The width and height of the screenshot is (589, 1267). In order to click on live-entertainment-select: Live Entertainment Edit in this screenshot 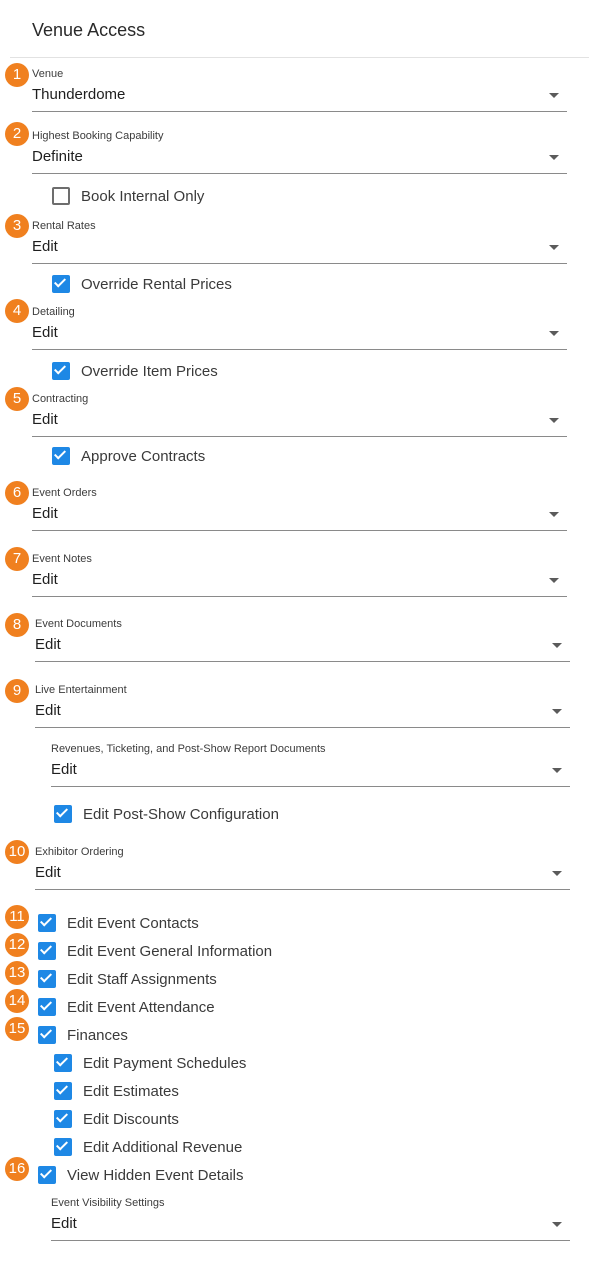, I will do `click(302, 709)`.